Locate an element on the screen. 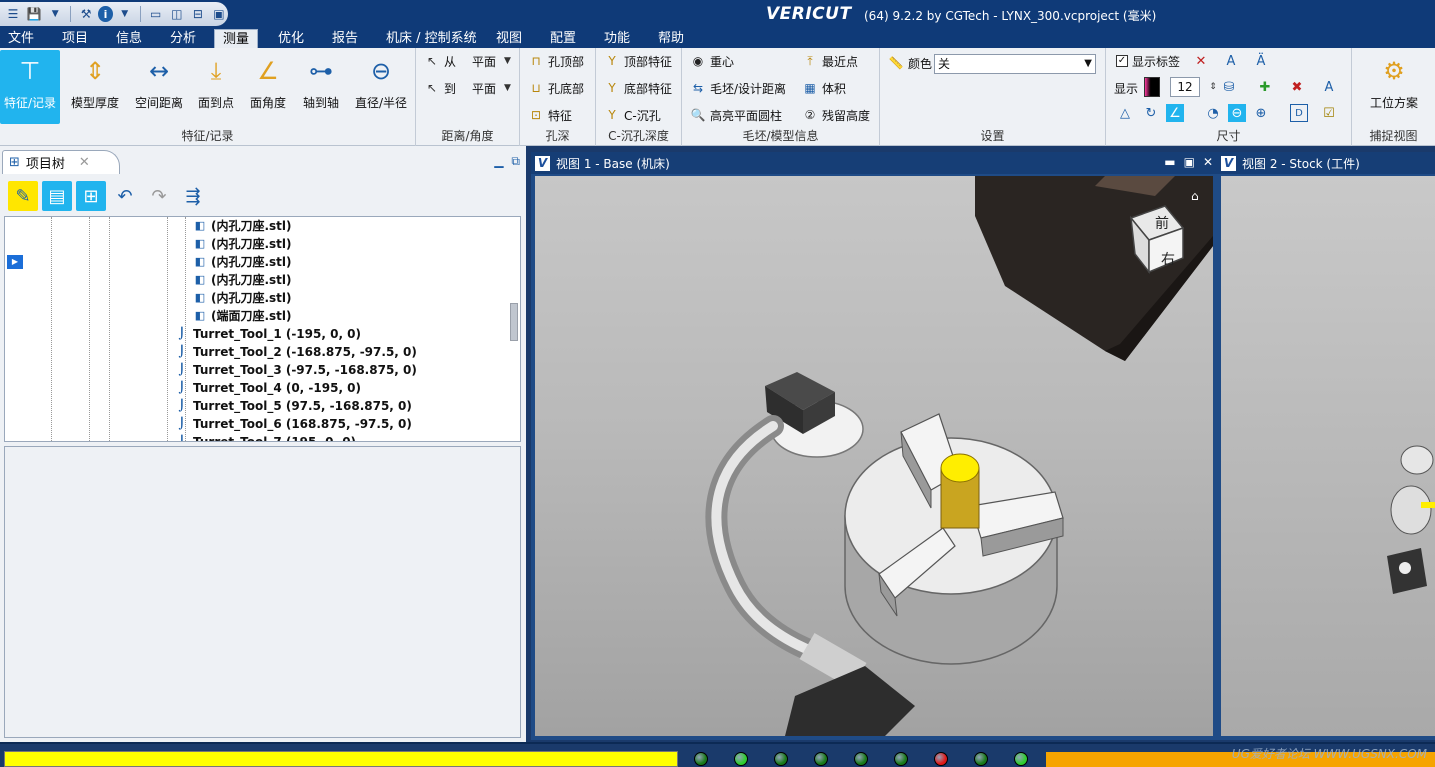 Image resolution: width=1435 pixels, height=767 pixels. to-button: ↖ 到 is located at coordinates (440, 88).